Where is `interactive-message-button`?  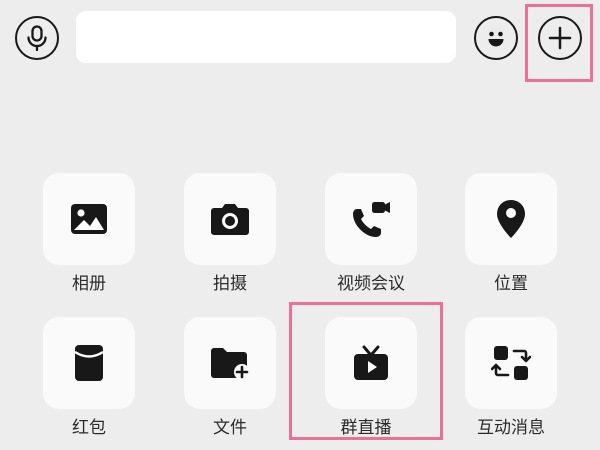 interactive-message-button is located at coordinates (511, 363).